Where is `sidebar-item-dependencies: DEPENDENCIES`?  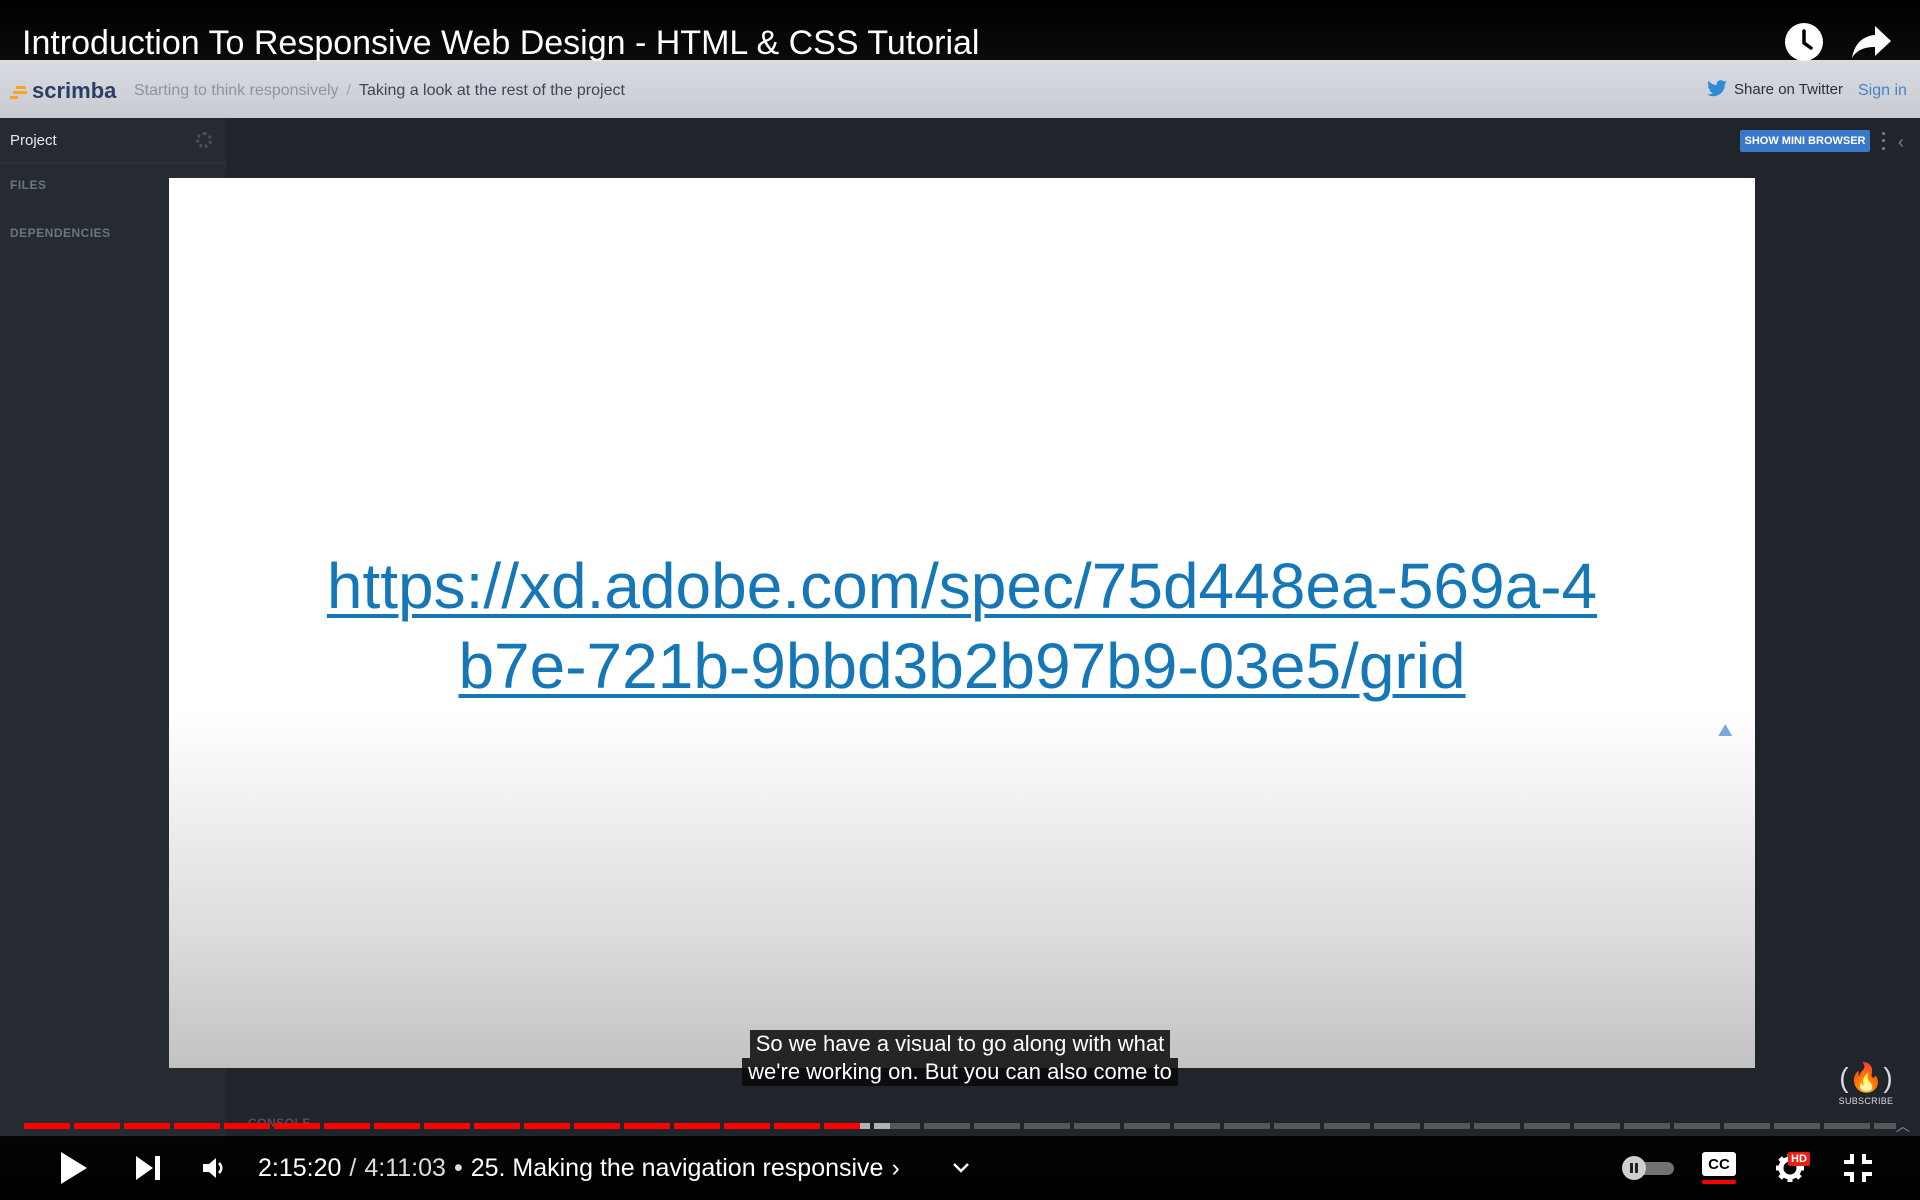 sidebar-item-dependencies: DEPENDENCIES is located at coordinates (60, 233).